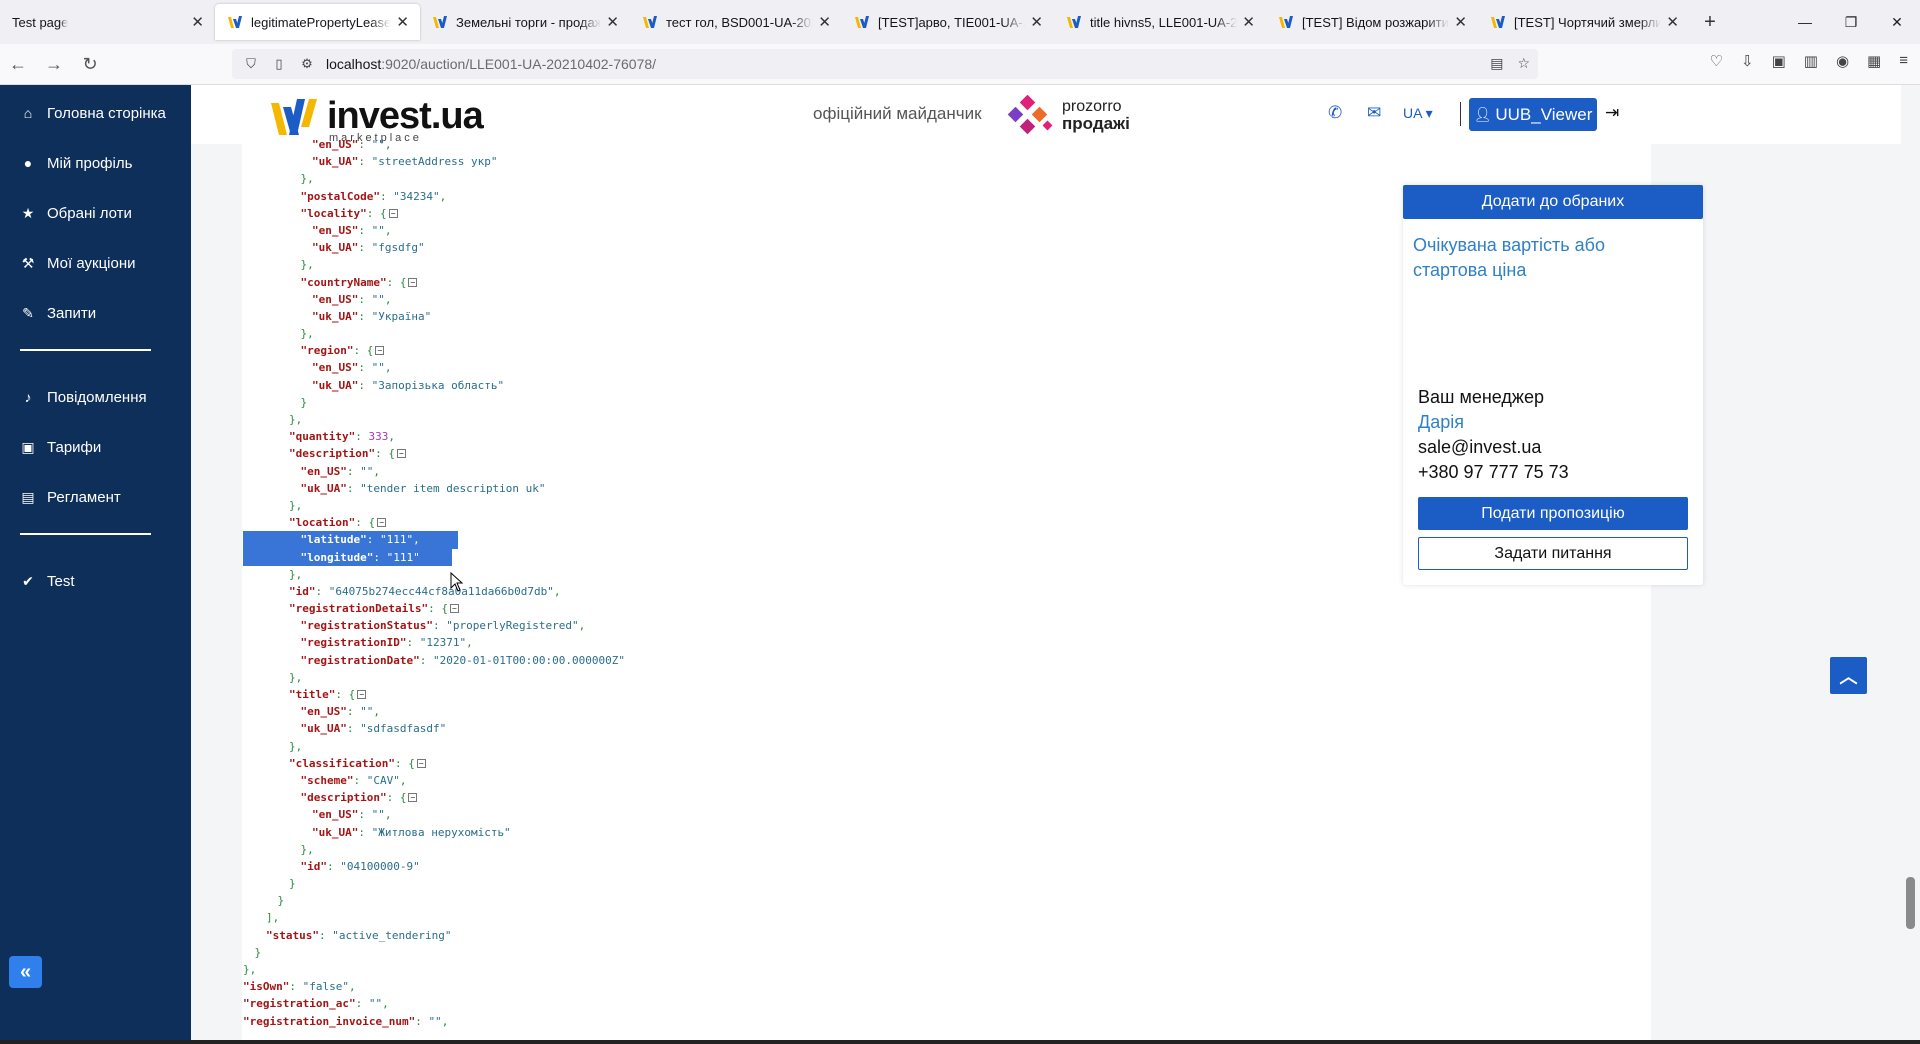 The image size is (1920, 1044). Describe the element at coordinates (1493, 422) in the screenshot. I see `manager-name-link: Дарія` at that location.